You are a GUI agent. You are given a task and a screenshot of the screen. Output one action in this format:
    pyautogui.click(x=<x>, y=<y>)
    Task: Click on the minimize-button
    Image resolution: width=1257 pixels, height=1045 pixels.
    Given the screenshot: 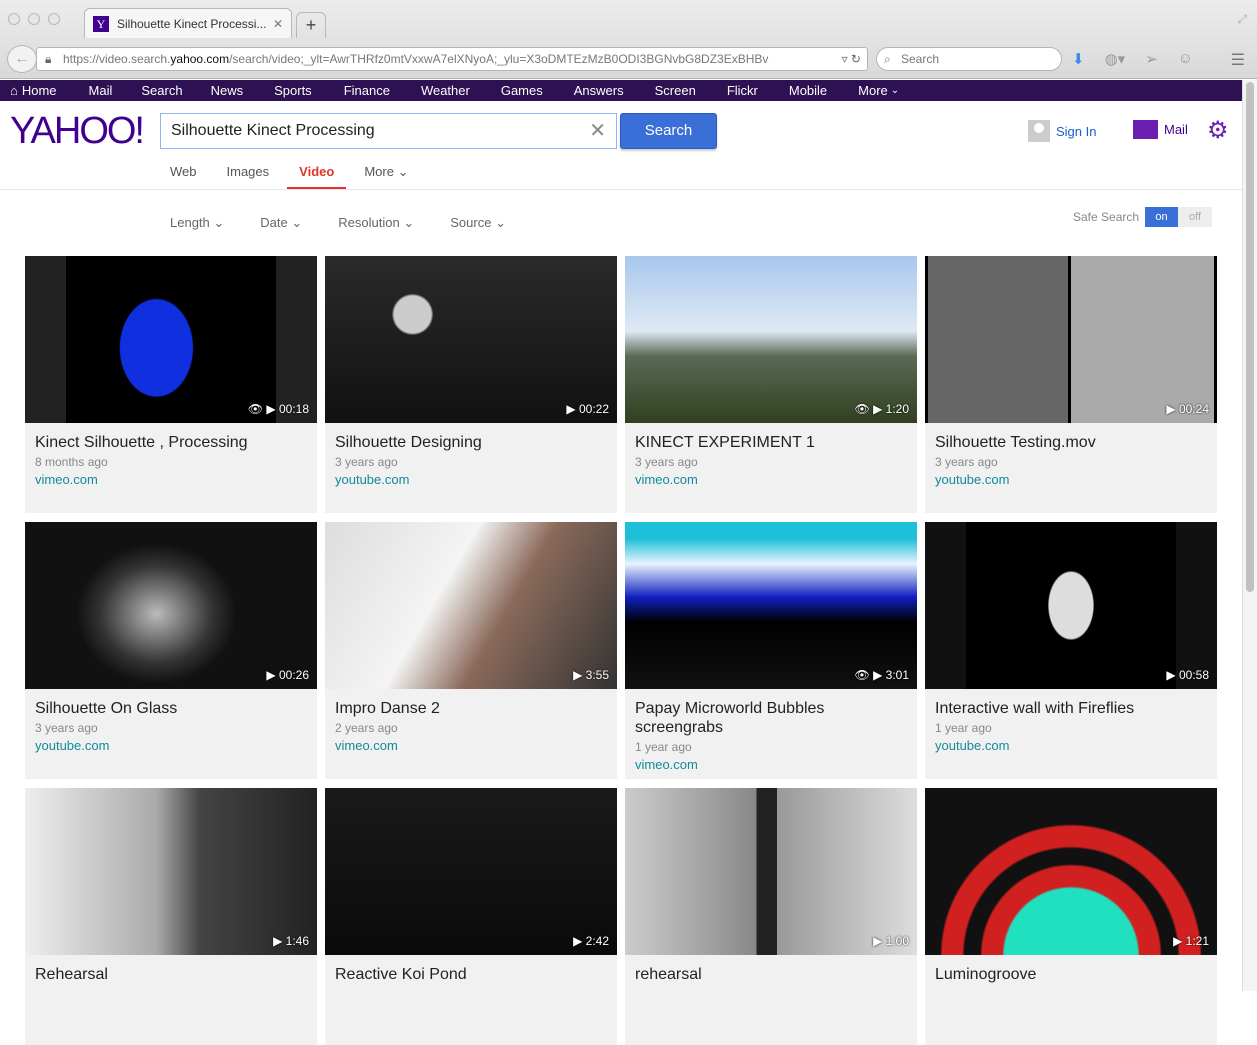 What is the action you would take?
    pyautogui.click(x=34, y=19)
    